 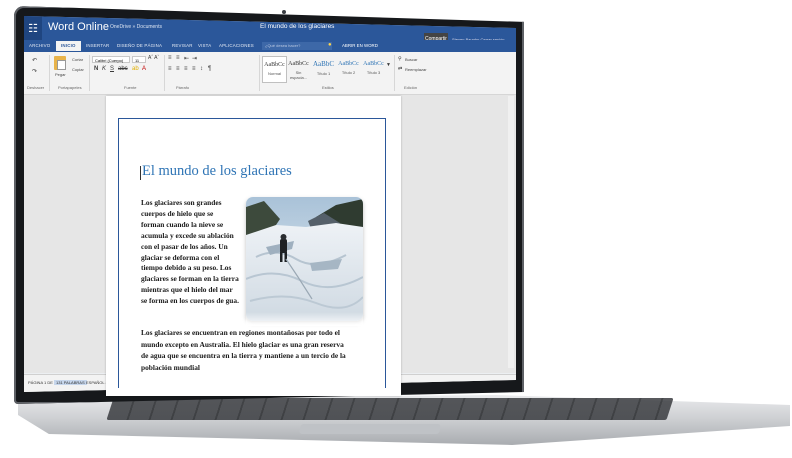 I want to click on text-line: Los glaciares son grandes, so click(x=181, y=202).